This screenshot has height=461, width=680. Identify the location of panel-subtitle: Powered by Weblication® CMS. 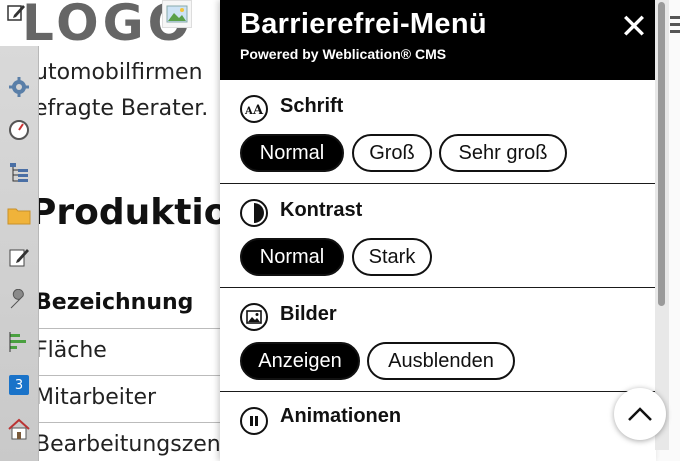
(343, 54).